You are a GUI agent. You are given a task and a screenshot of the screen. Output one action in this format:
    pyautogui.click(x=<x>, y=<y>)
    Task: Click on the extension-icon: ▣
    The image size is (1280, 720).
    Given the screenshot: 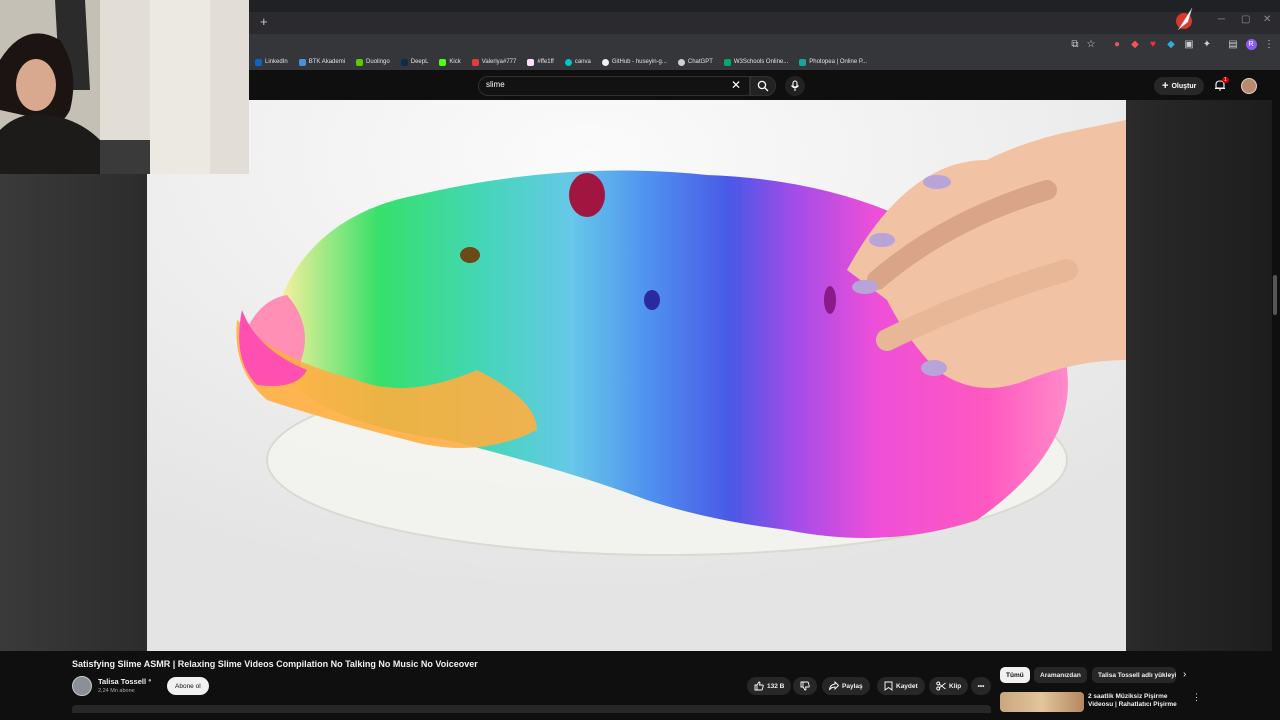 What is the action you would take?
    pyautogui.click(x=1189, y=44)
    